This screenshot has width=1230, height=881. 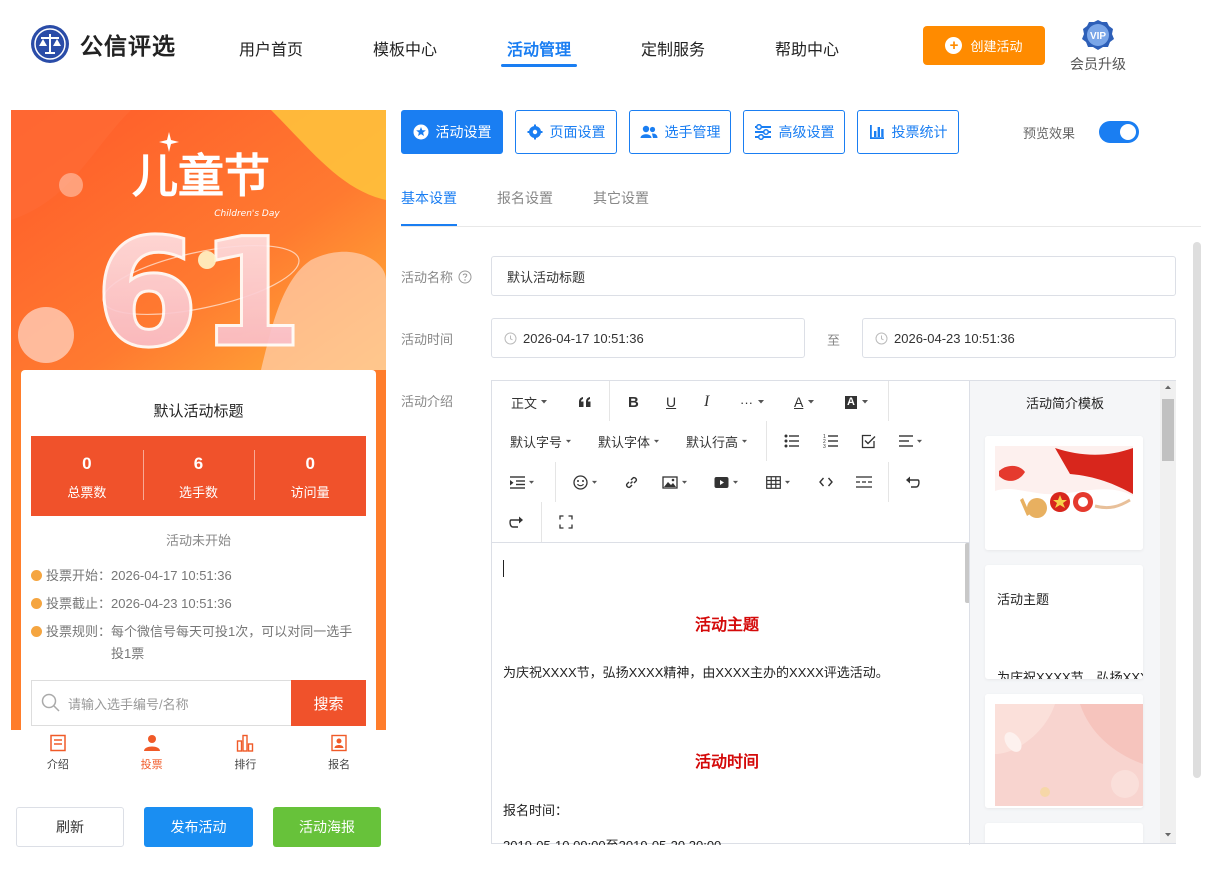 What do you see at coordinates (954, 338) in the screenshot?
I see `end-time-value: 2026-04-23 10:51:36` at bounding box center [954, 338].